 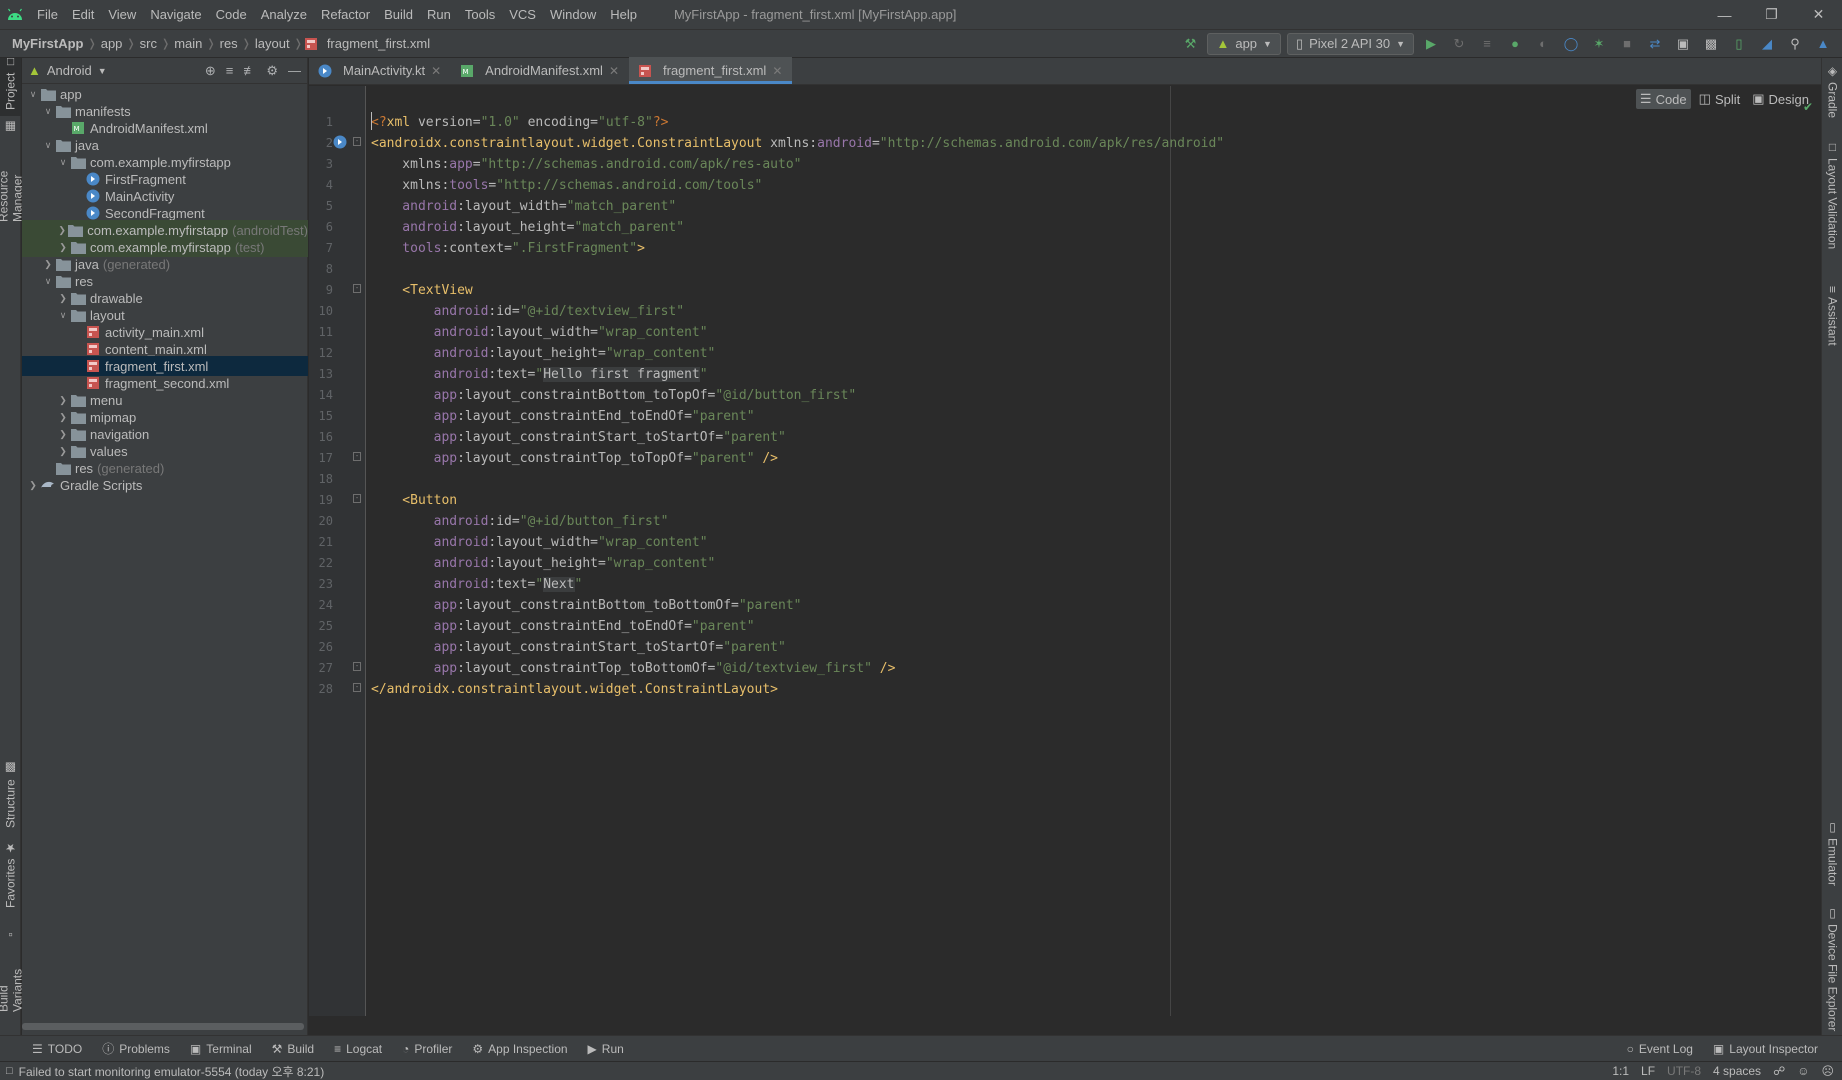 I want to click on sync-project-icon: ⇄, so click(x=1655, y=44).